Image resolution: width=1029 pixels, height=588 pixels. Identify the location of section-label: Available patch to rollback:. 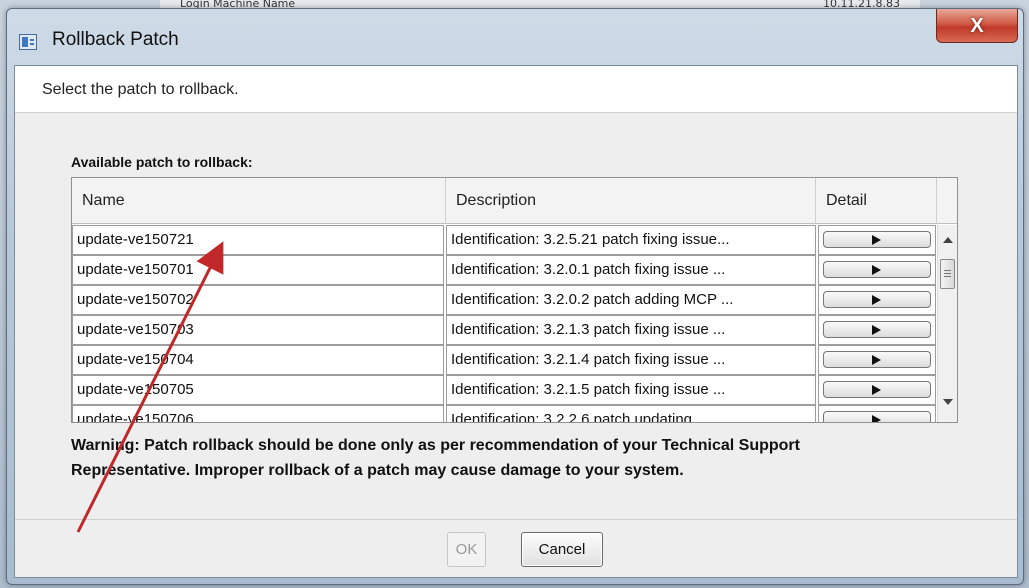
(162, 162).